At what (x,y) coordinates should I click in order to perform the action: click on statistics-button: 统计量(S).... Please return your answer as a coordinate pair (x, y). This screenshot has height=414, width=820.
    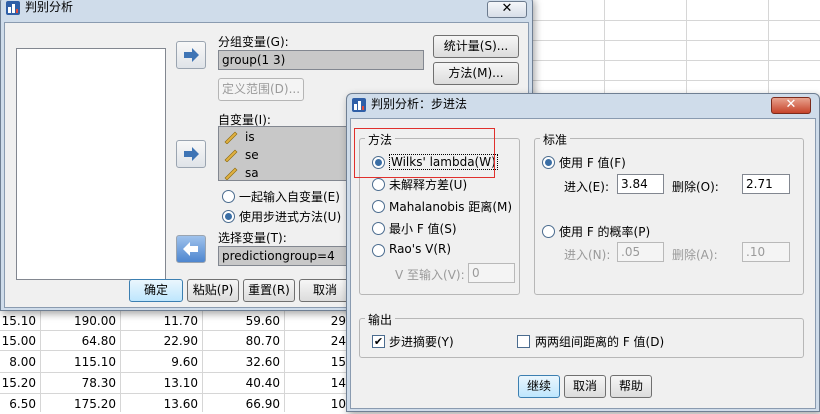
    Looking at the image, I should click on (476, 46).